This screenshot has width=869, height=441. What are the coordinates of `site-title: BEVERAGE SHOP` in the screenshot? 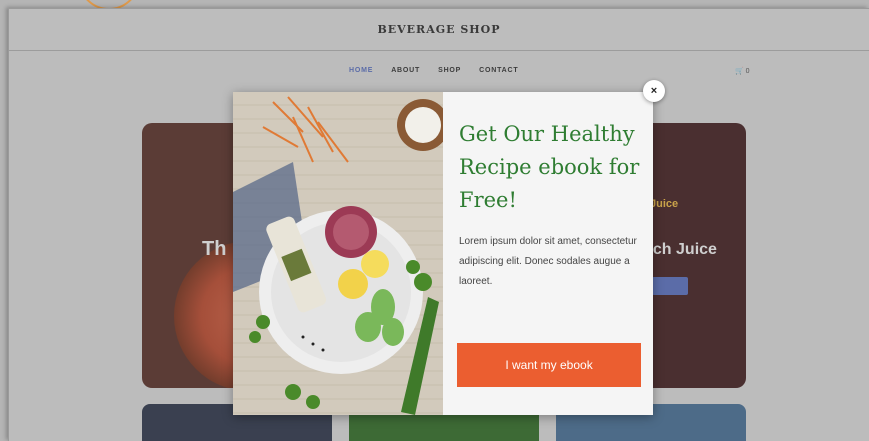 It's located at (439, 29).